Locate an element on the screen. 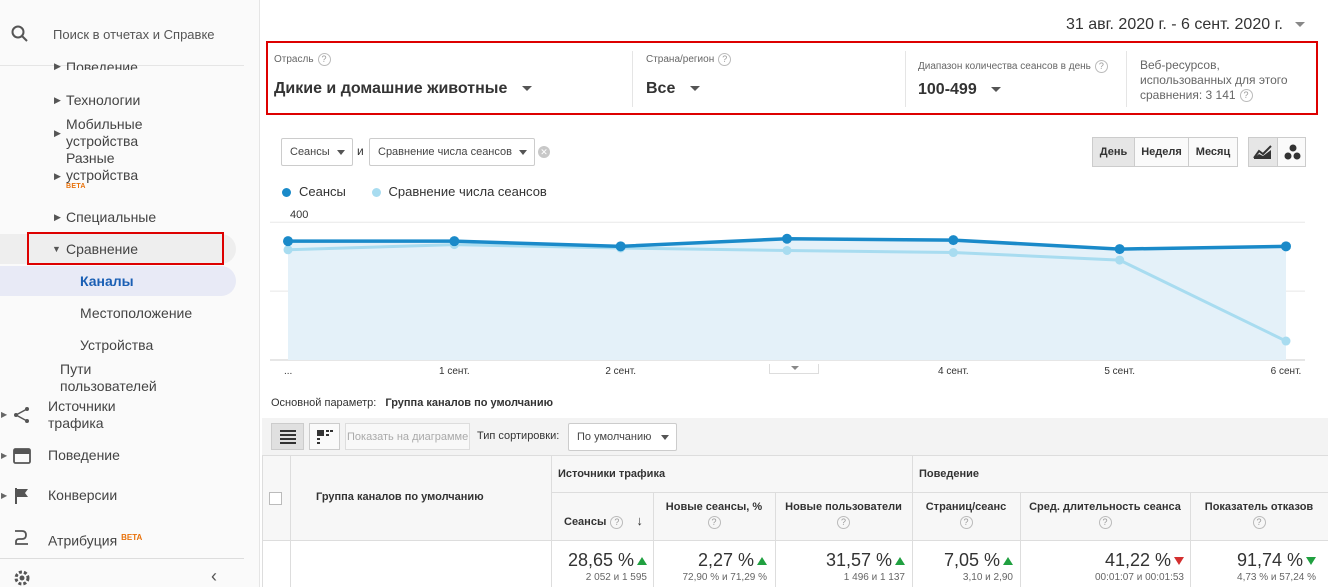 This screenshot has height=588, width=1328. pivot-view-button is located at coordinates (324, 436).